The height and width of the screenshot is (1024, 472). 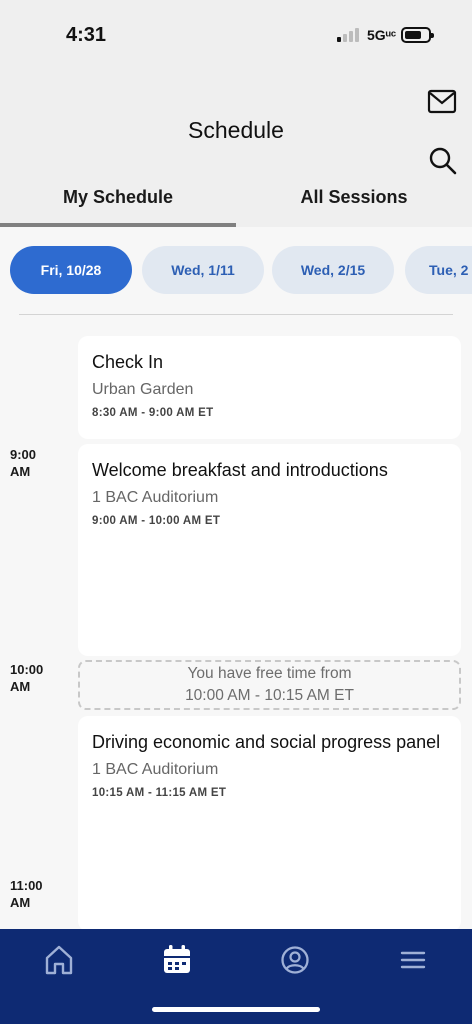 I want to click on tab-all-sessions: All Sessions, so click(x=354, y=199).